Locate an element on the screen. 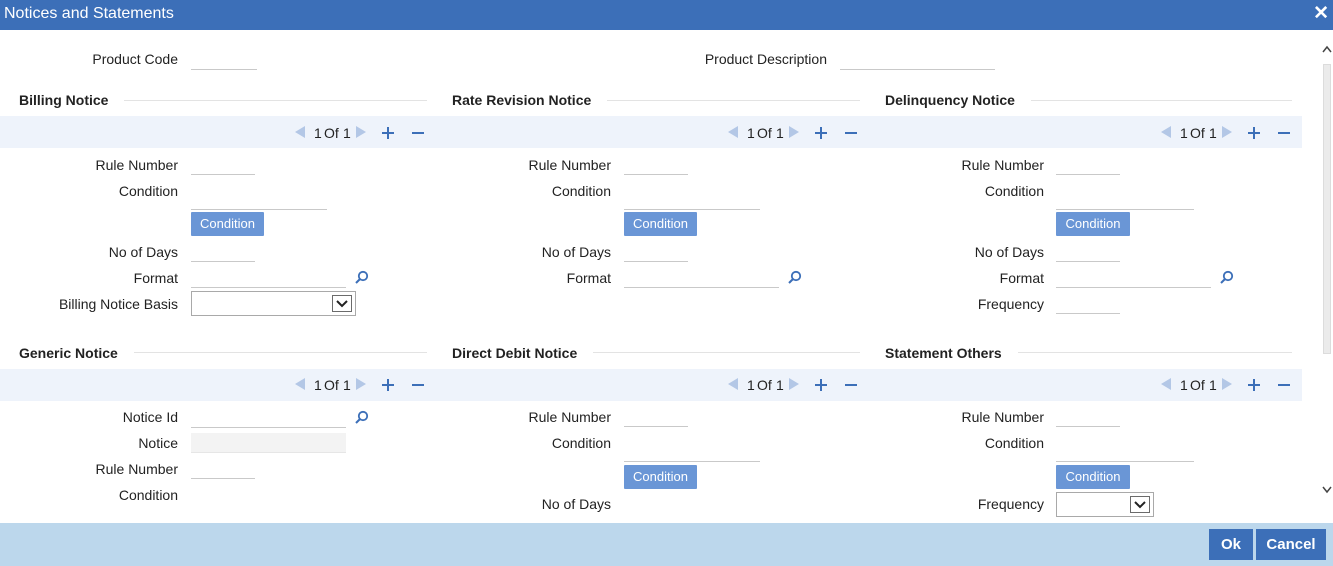 This screenshot has height=566, width=1333. product-description-field is located at coordinates (917, 60).